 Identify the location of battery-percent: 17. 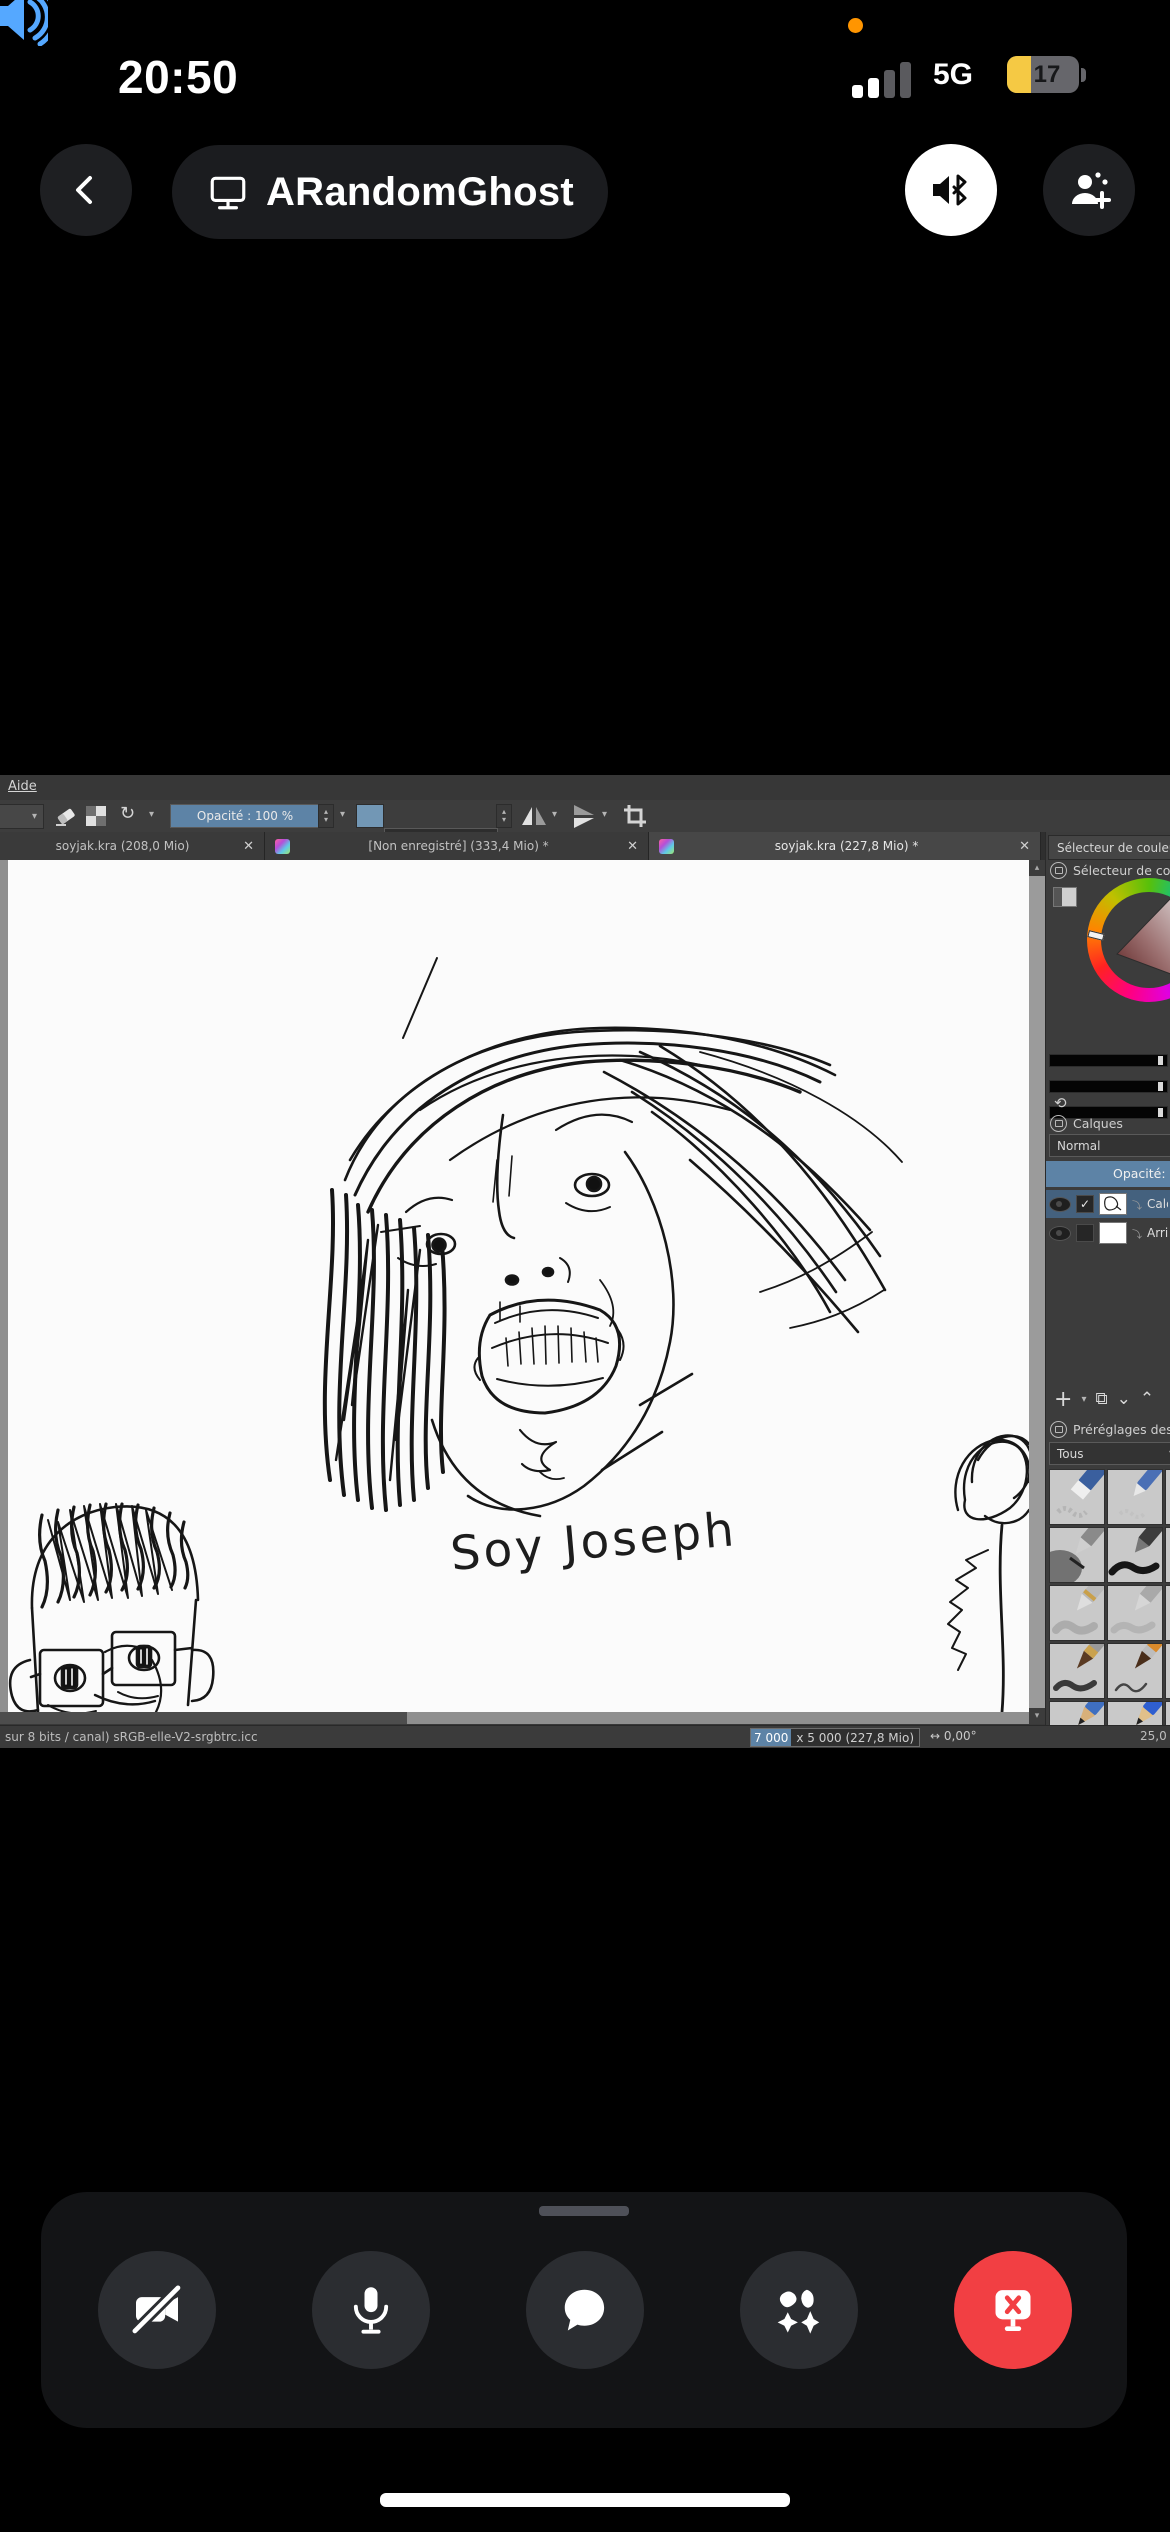
(1047, 74).